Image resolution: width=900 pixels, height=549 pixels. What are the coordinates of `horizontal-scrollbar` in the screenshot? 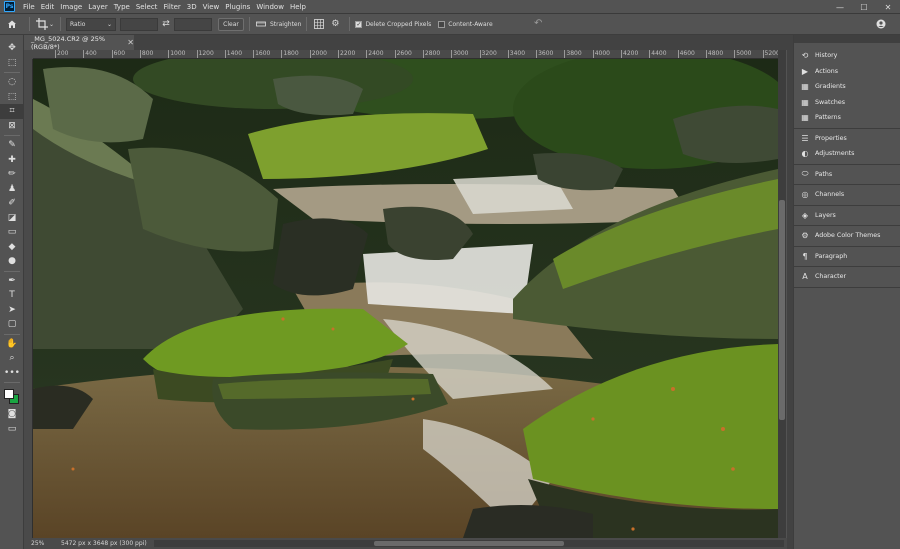 It's located at (469, 543).